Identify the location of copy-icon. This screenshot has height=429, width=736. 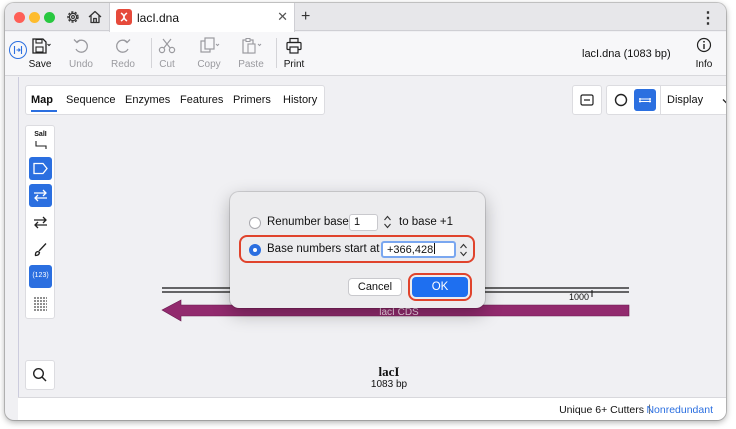
(210, 45).